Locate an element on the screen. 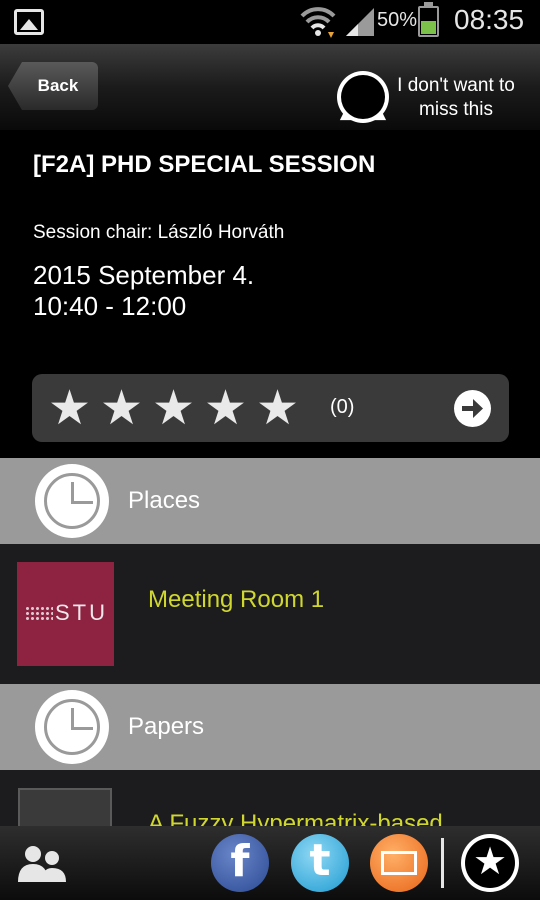 This screenshot has height=900, width=540. session-chair: Session chair: László Horváth is located at coordinates (159, 232).